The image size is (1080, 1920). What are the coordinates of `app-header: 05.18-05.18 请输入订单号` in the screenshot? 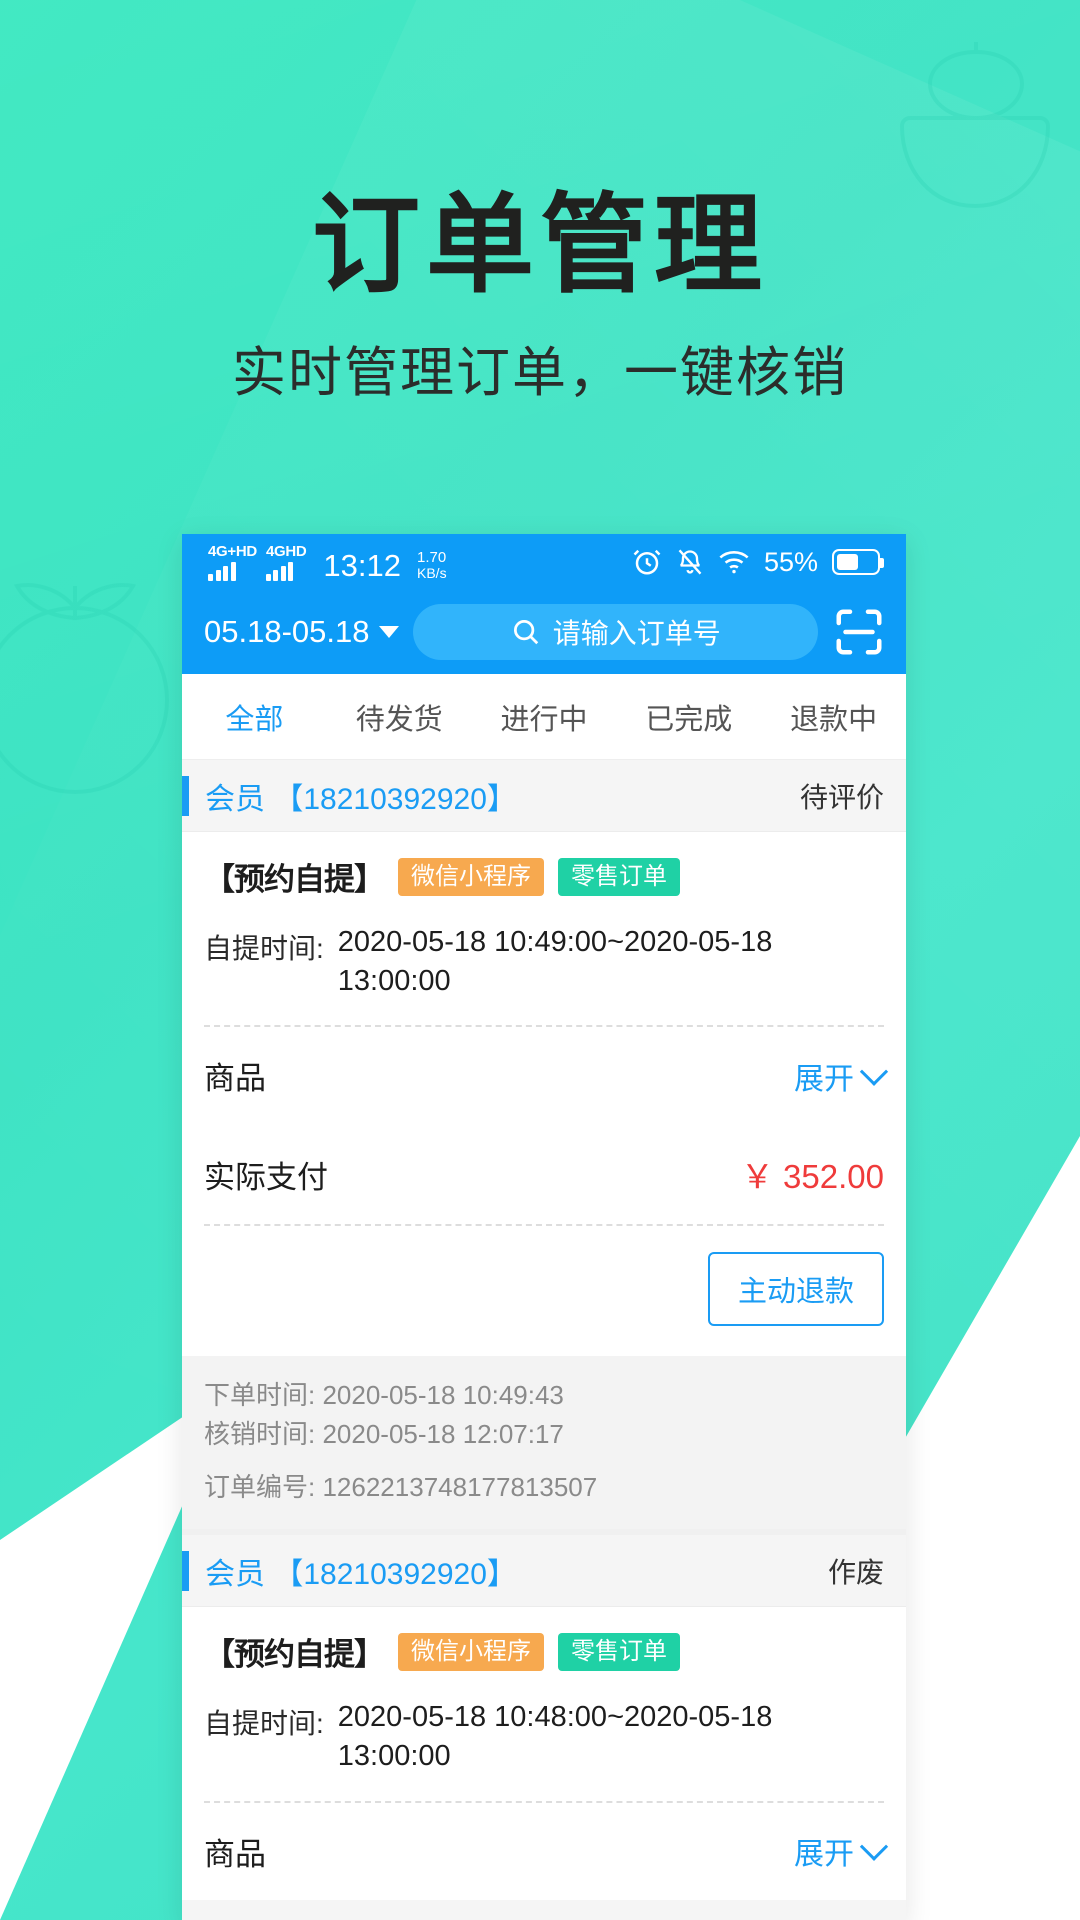 It's located at (544, 632).